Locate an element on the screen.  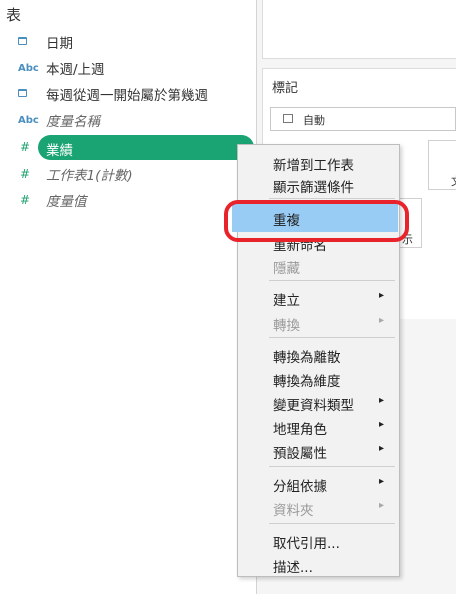
mark-type-label: 自動 is located at coordinates (314, 120).